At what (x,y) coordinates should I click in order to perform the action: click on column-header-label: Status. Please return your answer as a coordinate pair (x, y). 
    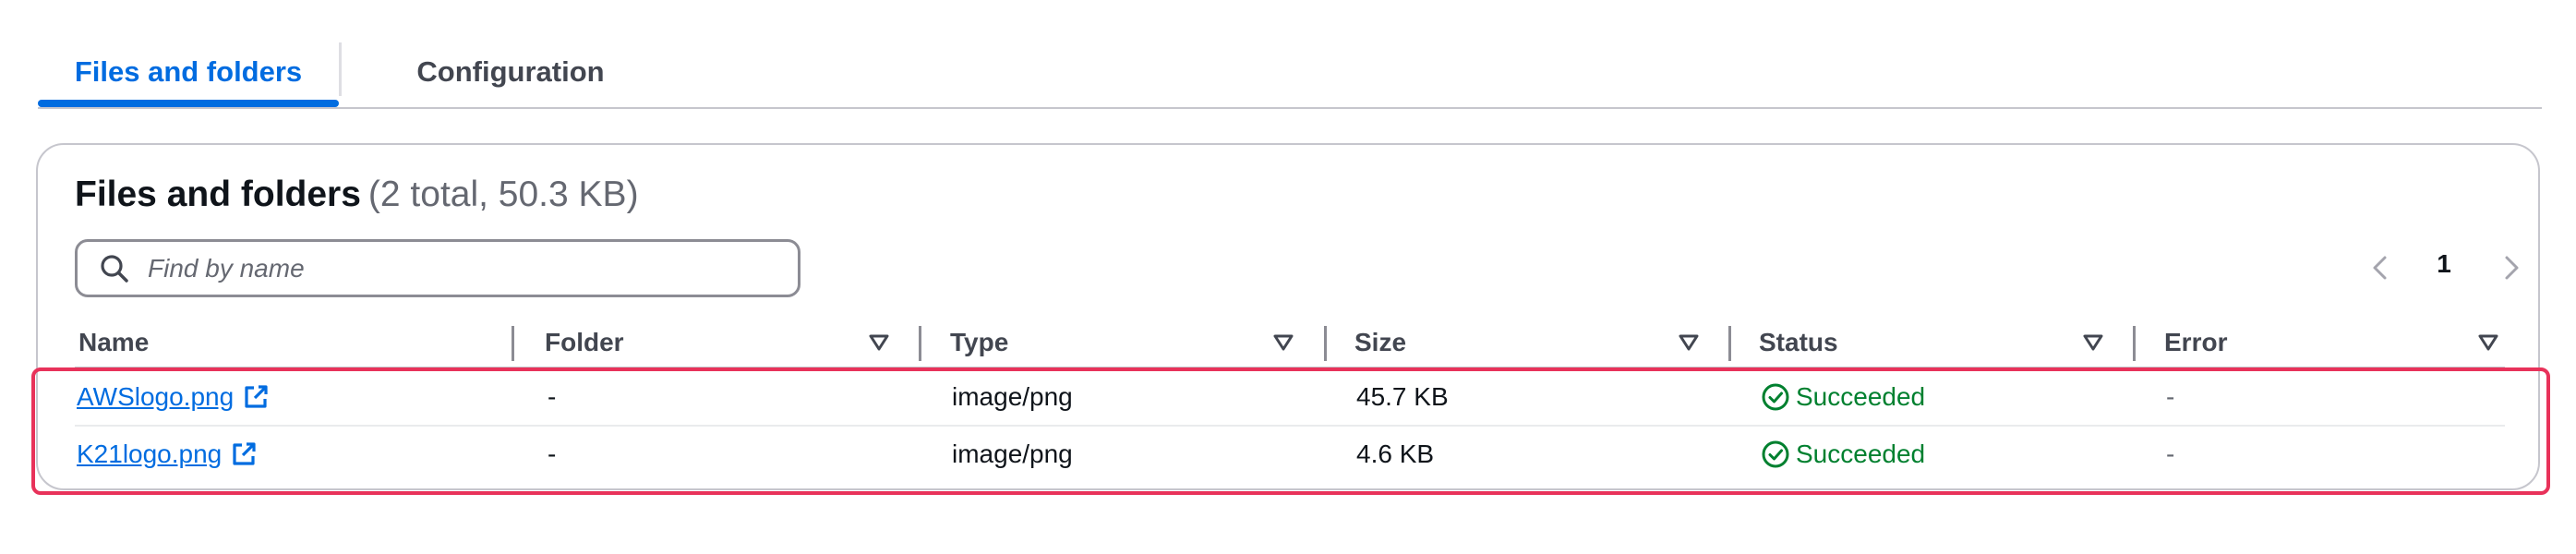
    Looking at the image, I should click on (1798, 342).